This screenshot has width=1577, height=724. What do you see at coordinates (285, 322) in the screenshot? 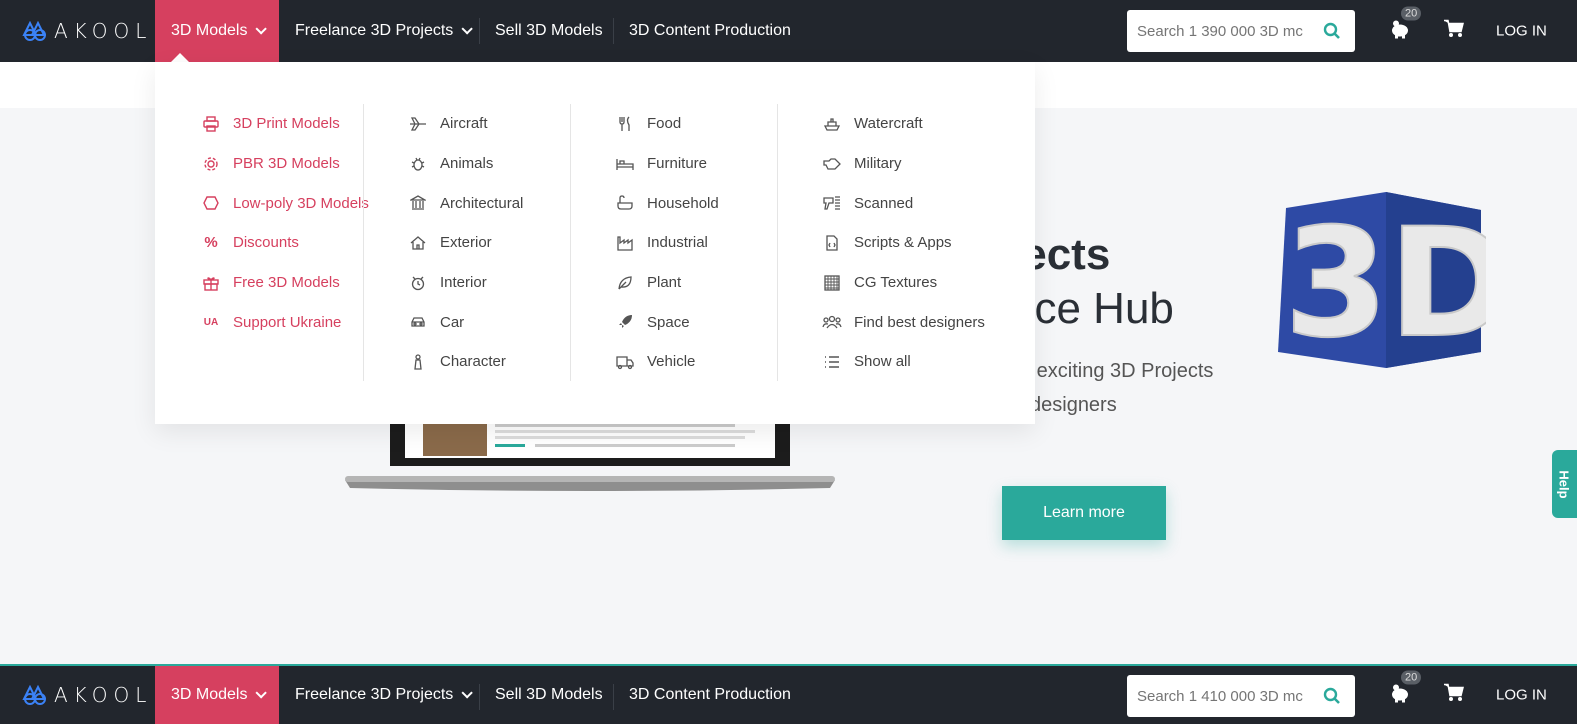
I see `menu-item-support-ukraine: UA Support Ukraine` at bounding box center [285, 322].